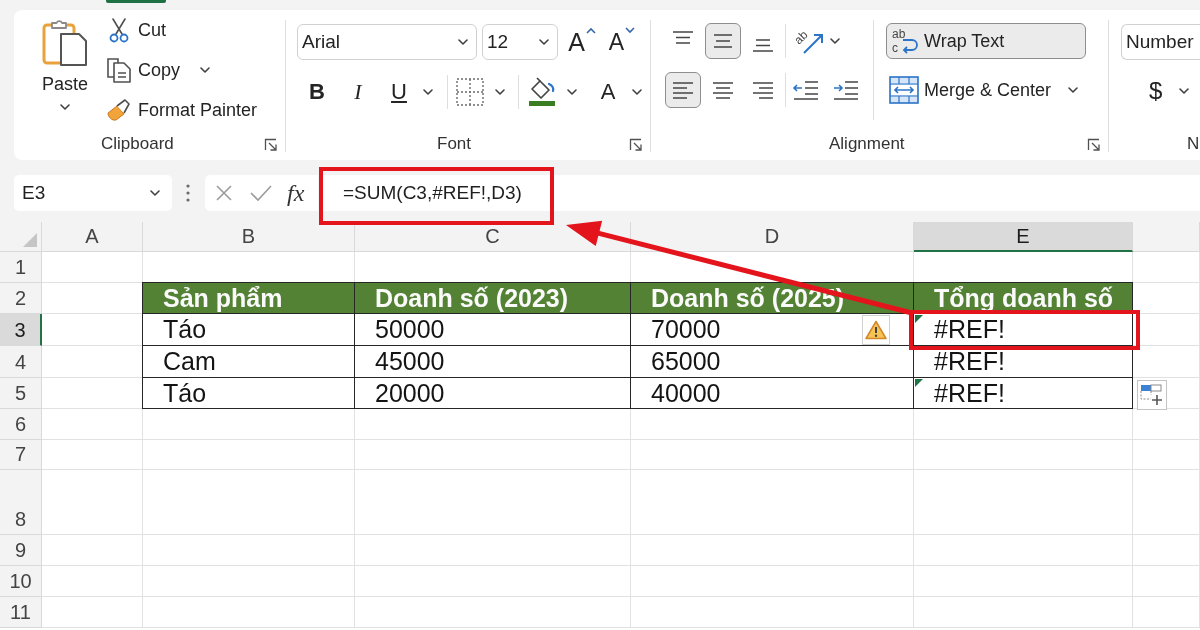 The height and width of the screenshot is (630, 1200). I want to click on column-heading-cell: Doanh số (2023), so click(493, 298).